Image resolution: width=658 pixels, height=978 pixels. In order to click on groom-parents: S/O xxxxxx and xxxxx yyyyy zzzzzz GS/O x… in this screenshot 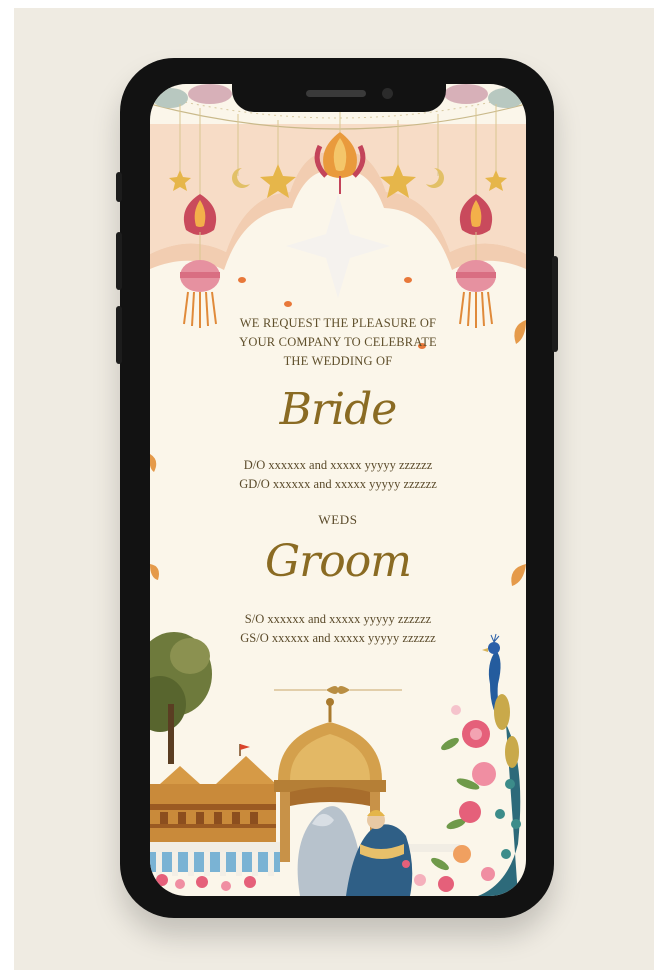, I will do `click(338, 629)`.